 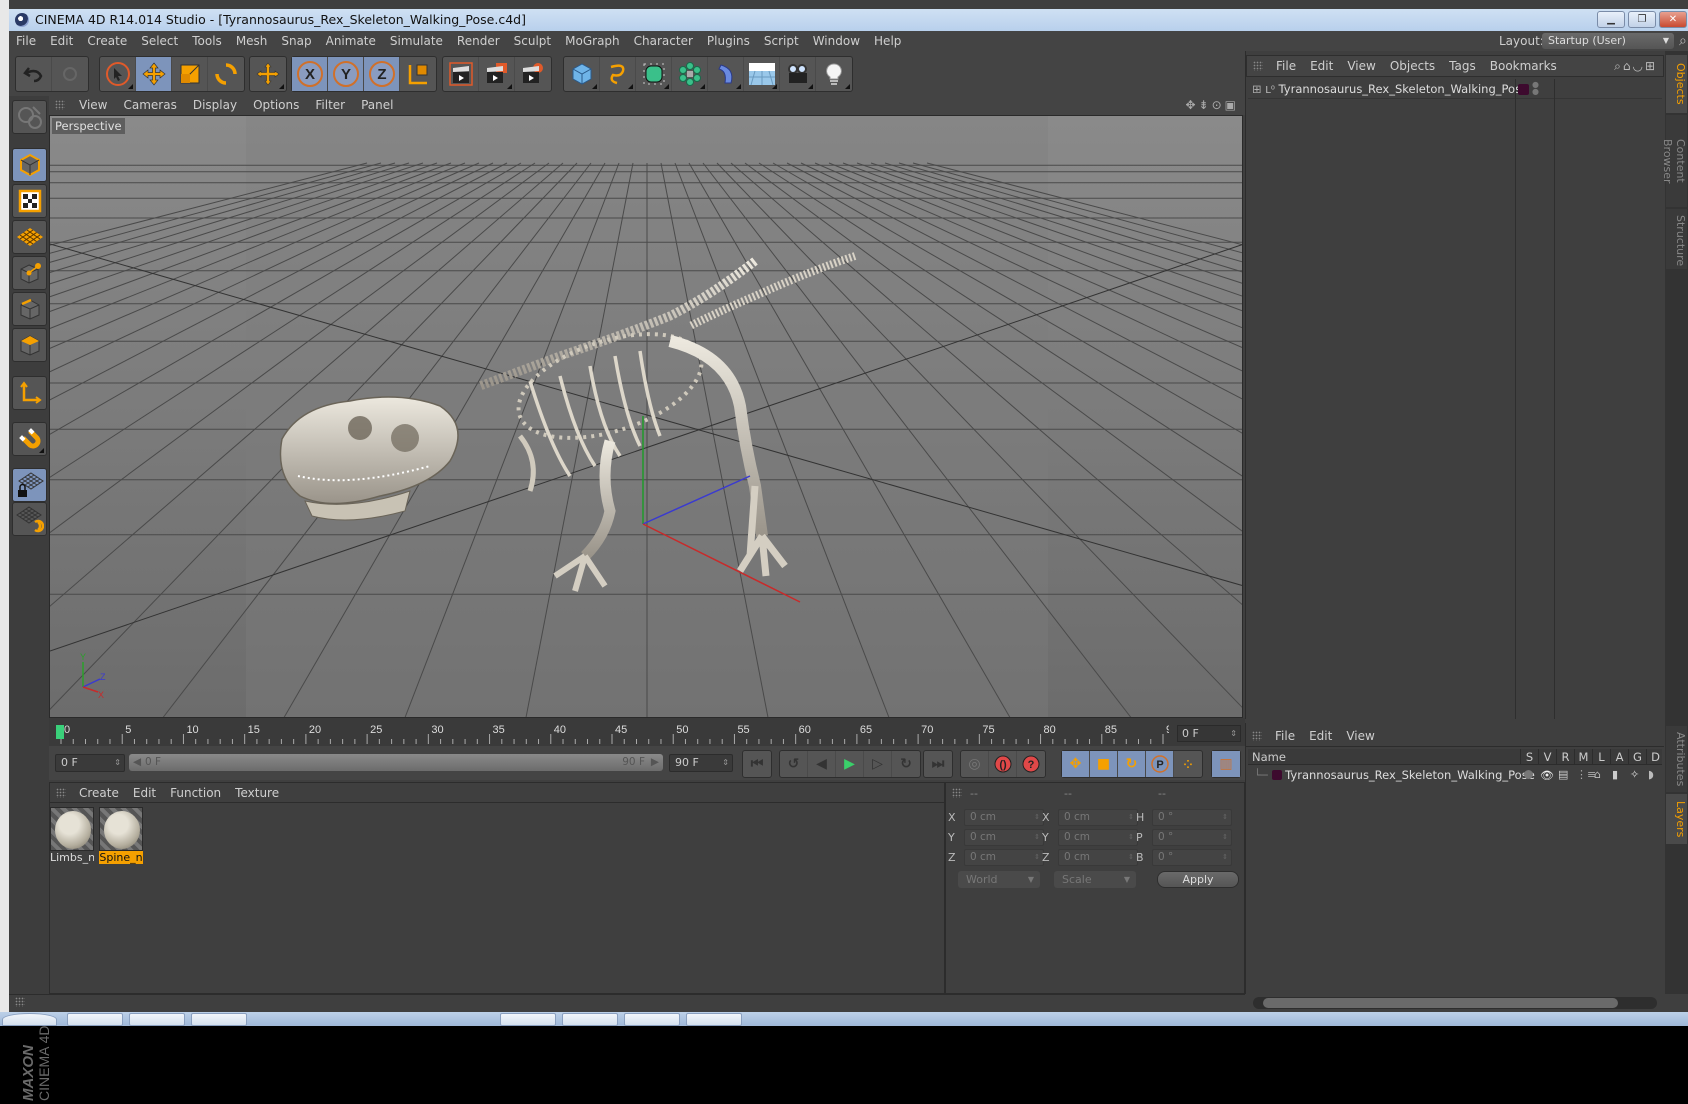 What do you see at coordinates (1269, 757) in the screenshot?
I see `column-name: Name` at bounding box center [1269, 757].